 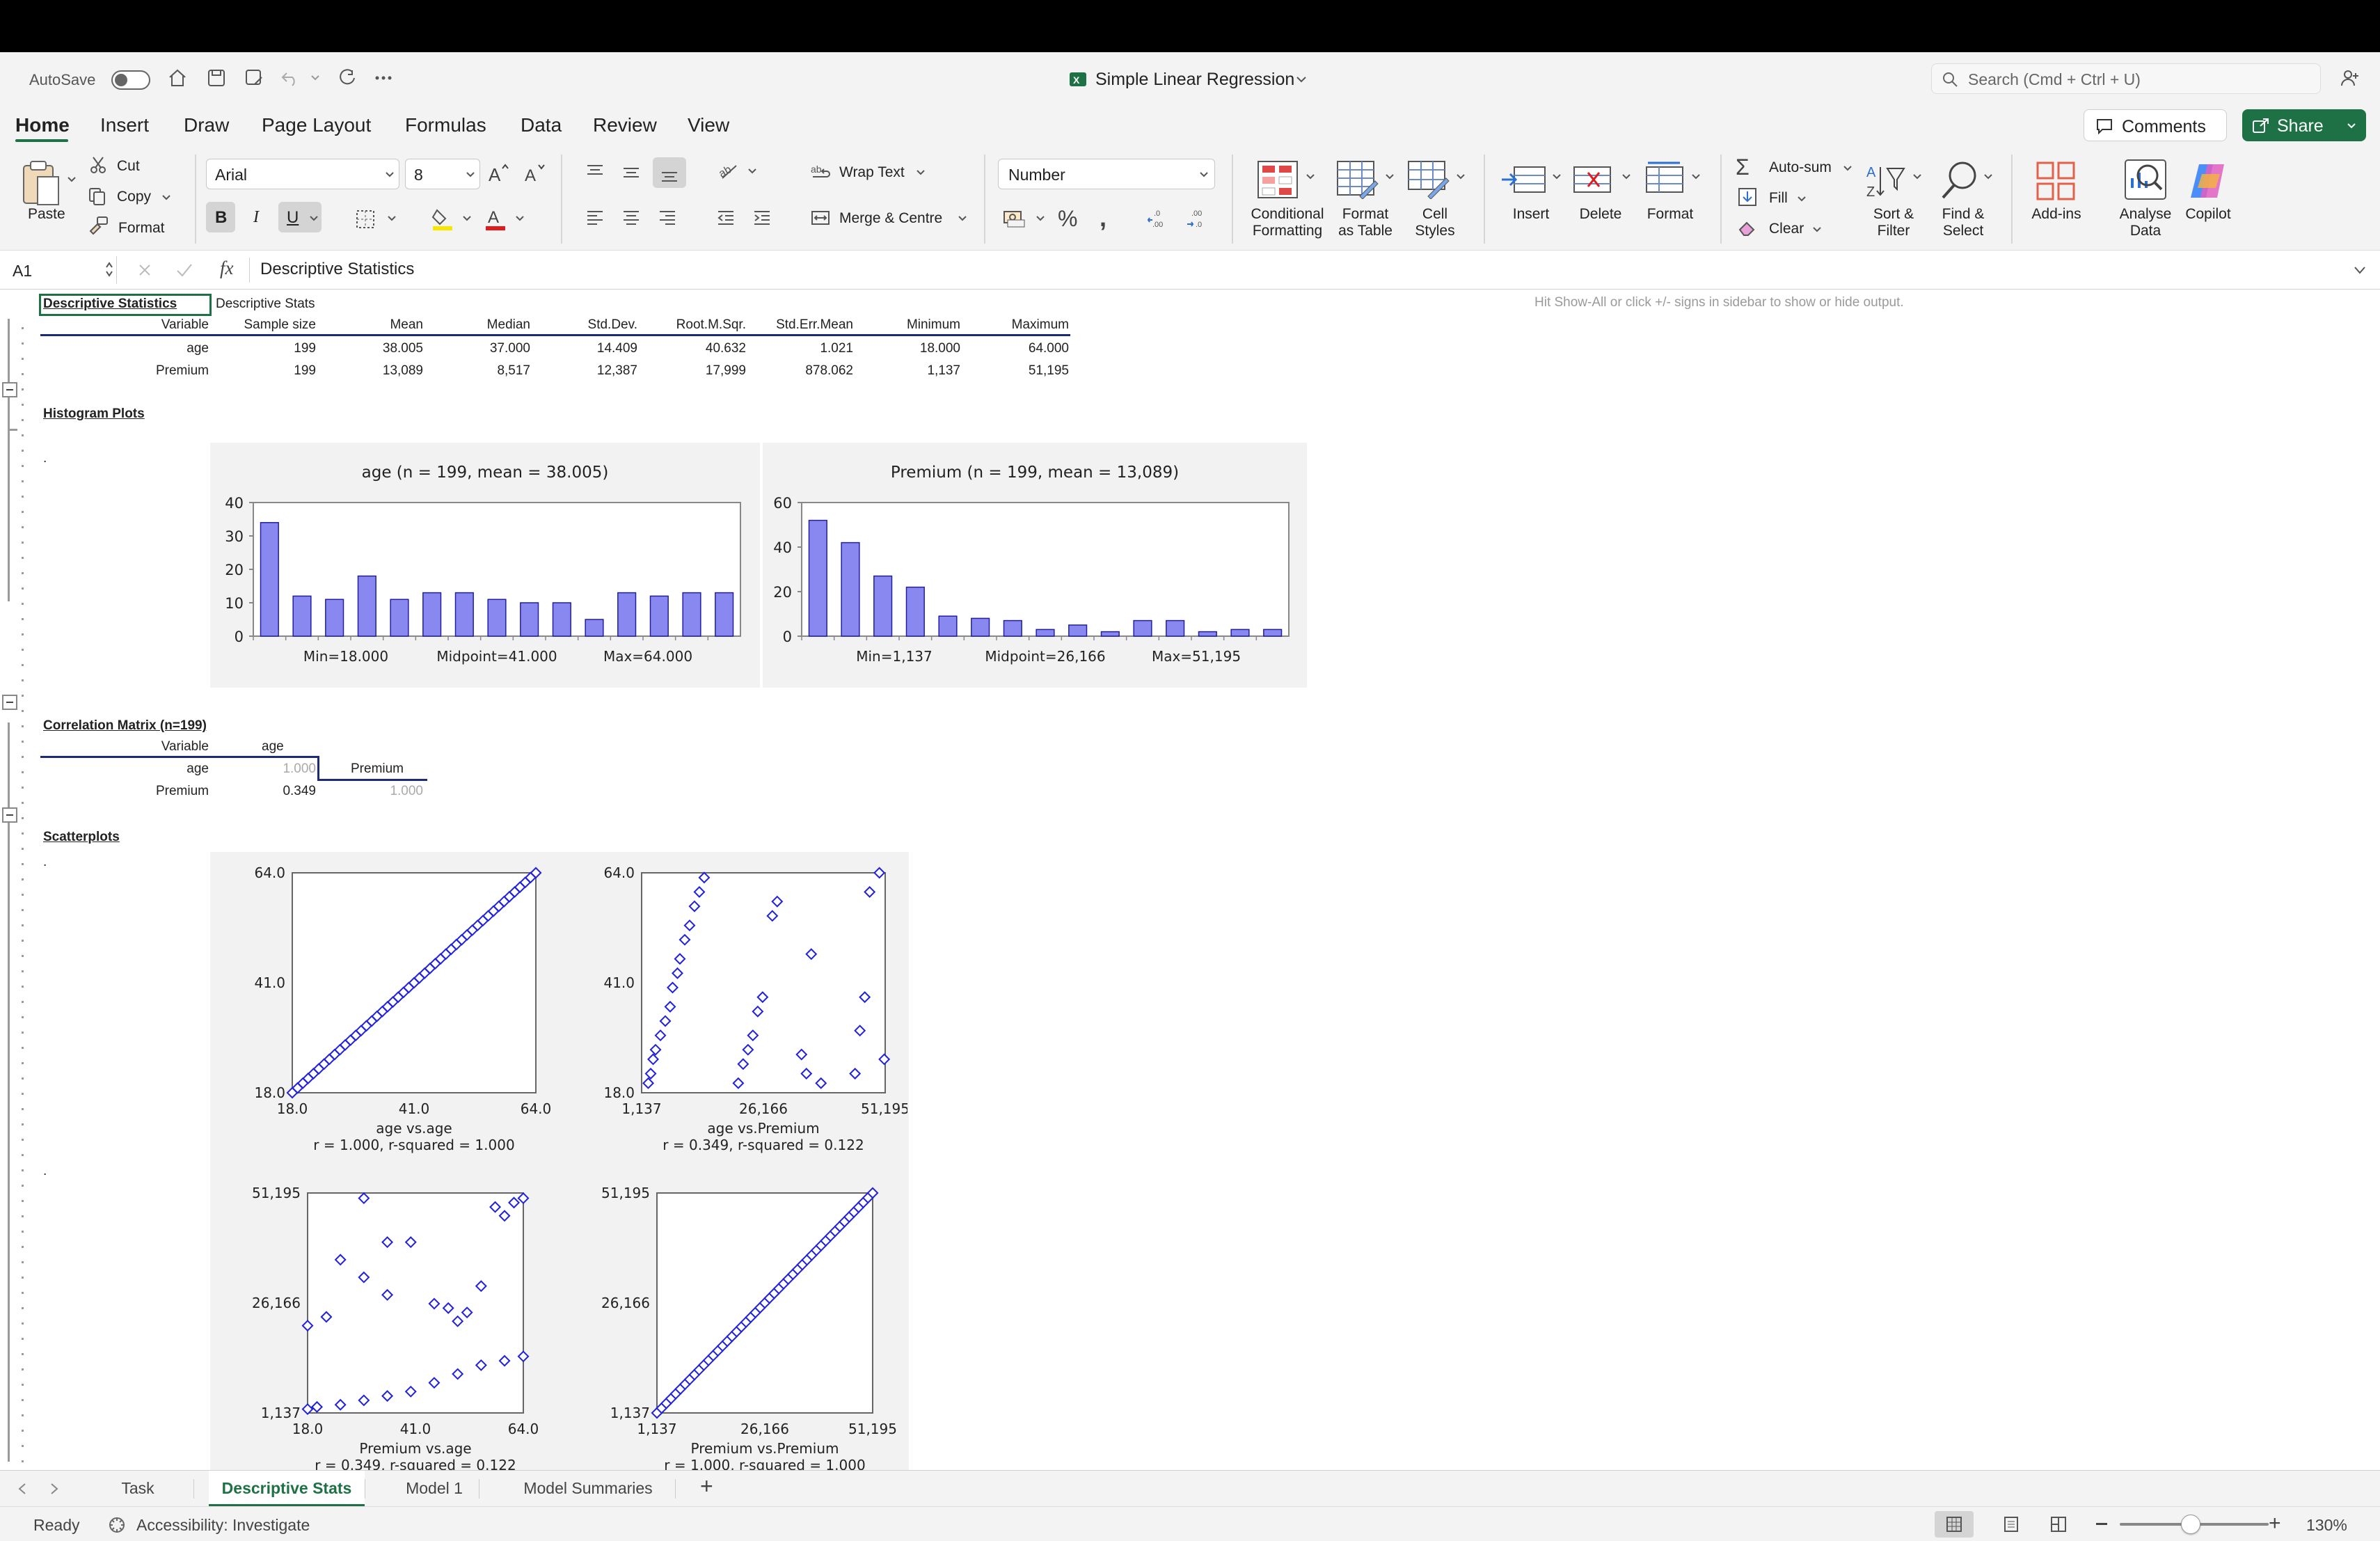 What do you see at coordinates (1197, 218) in the screenshot?
I see `decrease-decimal-icon: .00.0` at bounding box center [1197, 218].